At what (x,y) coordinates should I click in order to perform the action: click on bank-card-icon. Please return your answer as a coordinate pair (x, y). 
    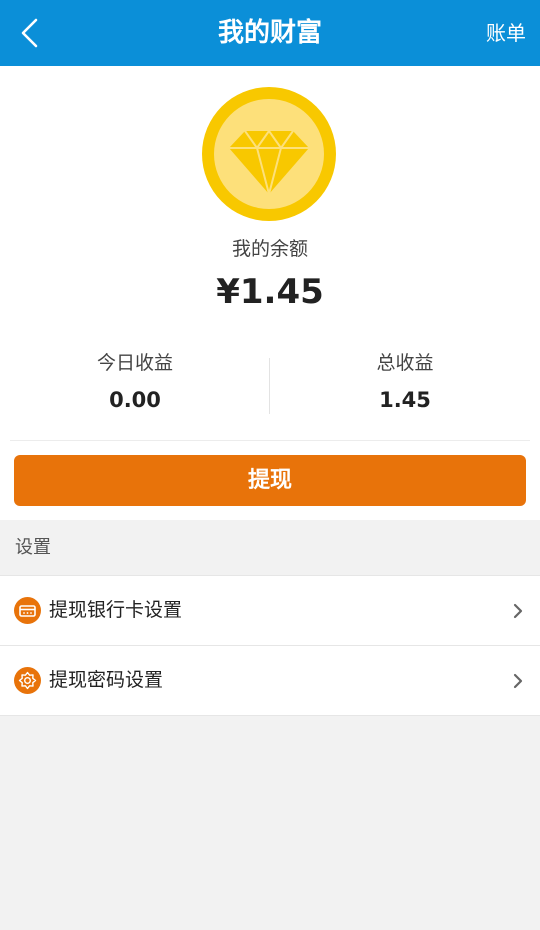
    Looking at the image, I should click on (27, 610).